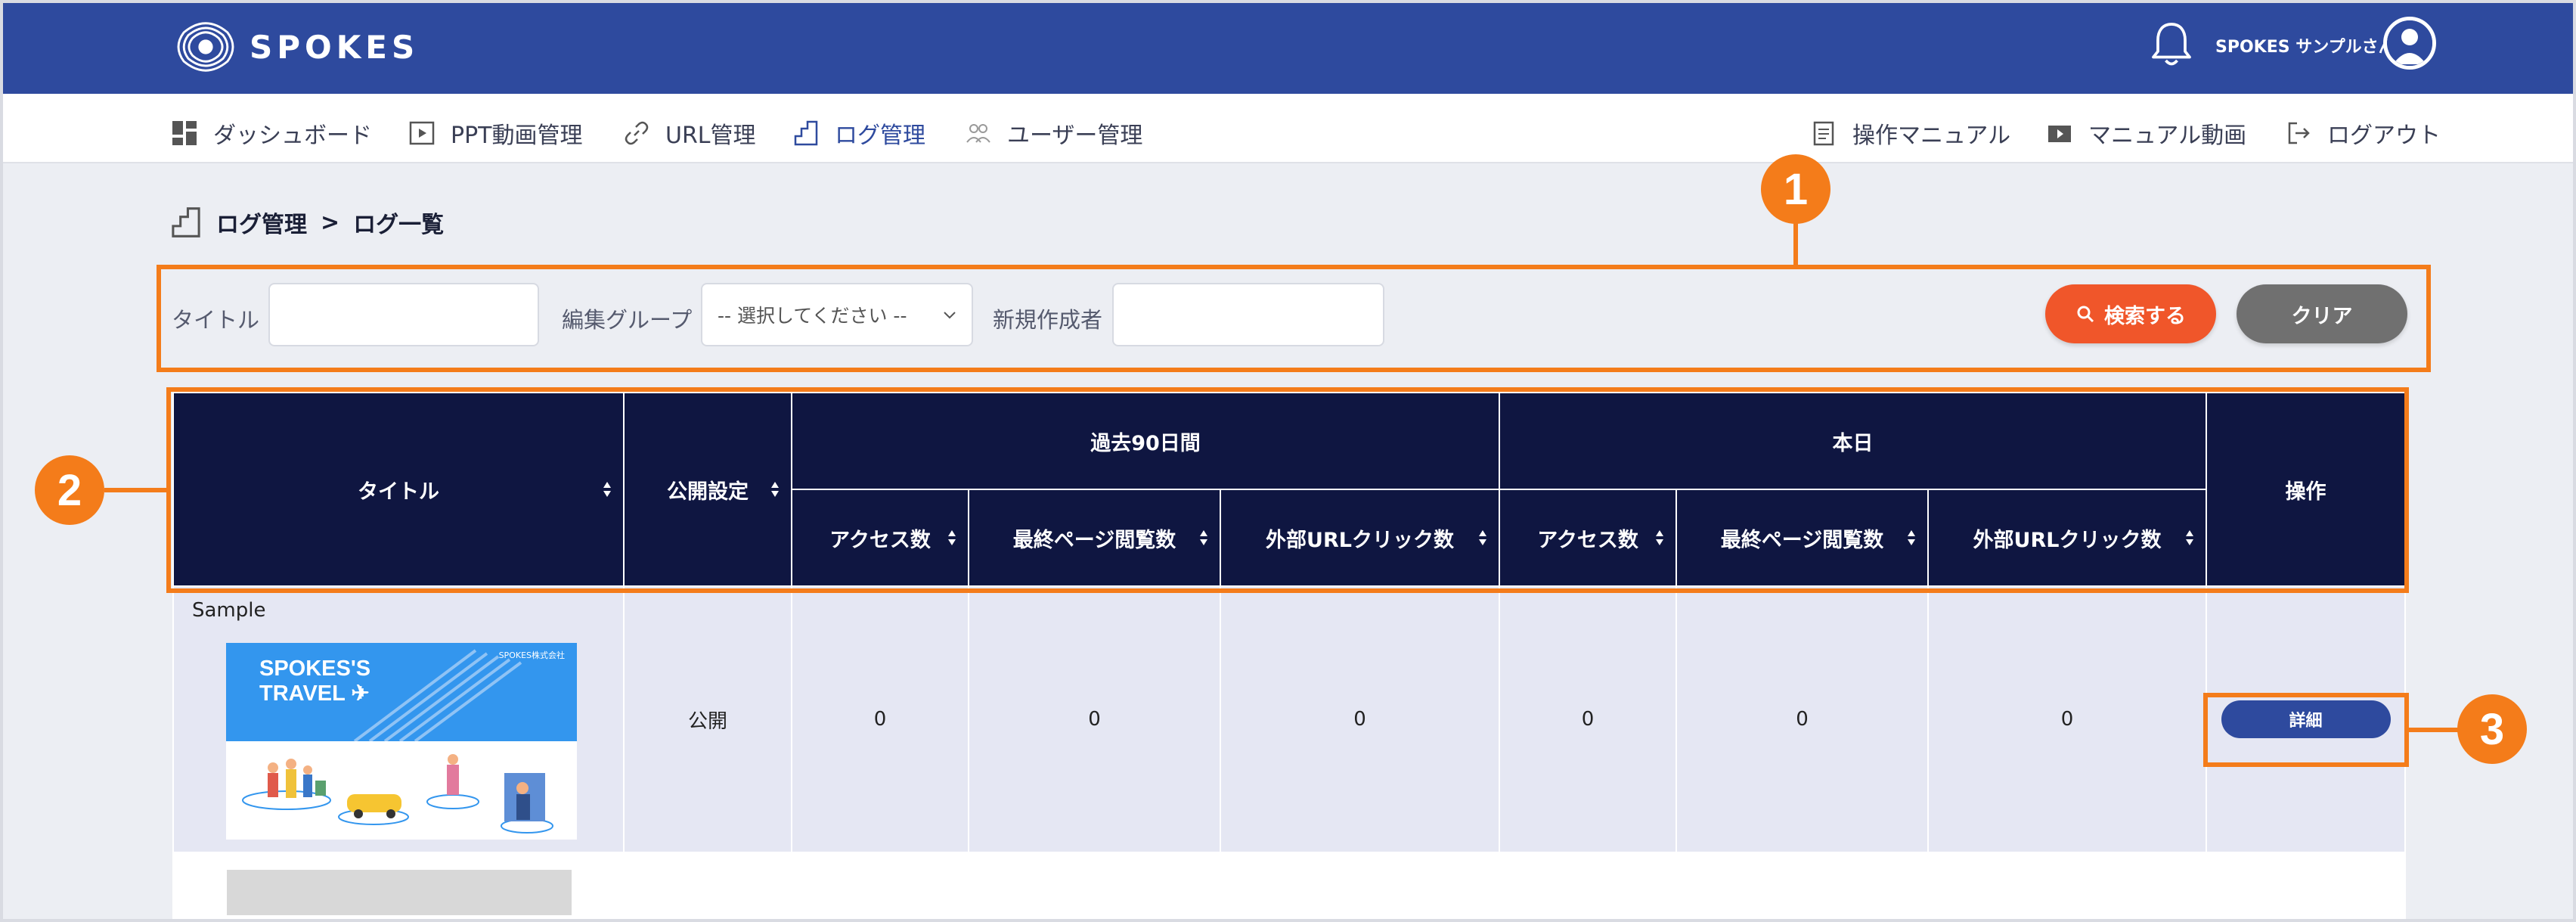  I want to click on nav-users: ユーザー管理, so click(1053, 133).